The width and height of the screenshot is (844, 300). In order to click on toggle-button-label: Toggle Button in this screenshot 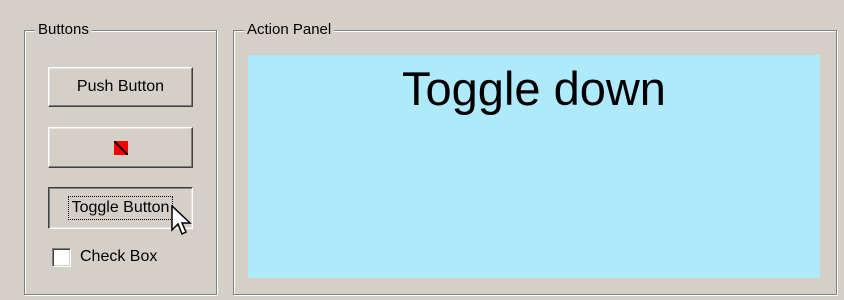, I will do `click(120, 208)`.